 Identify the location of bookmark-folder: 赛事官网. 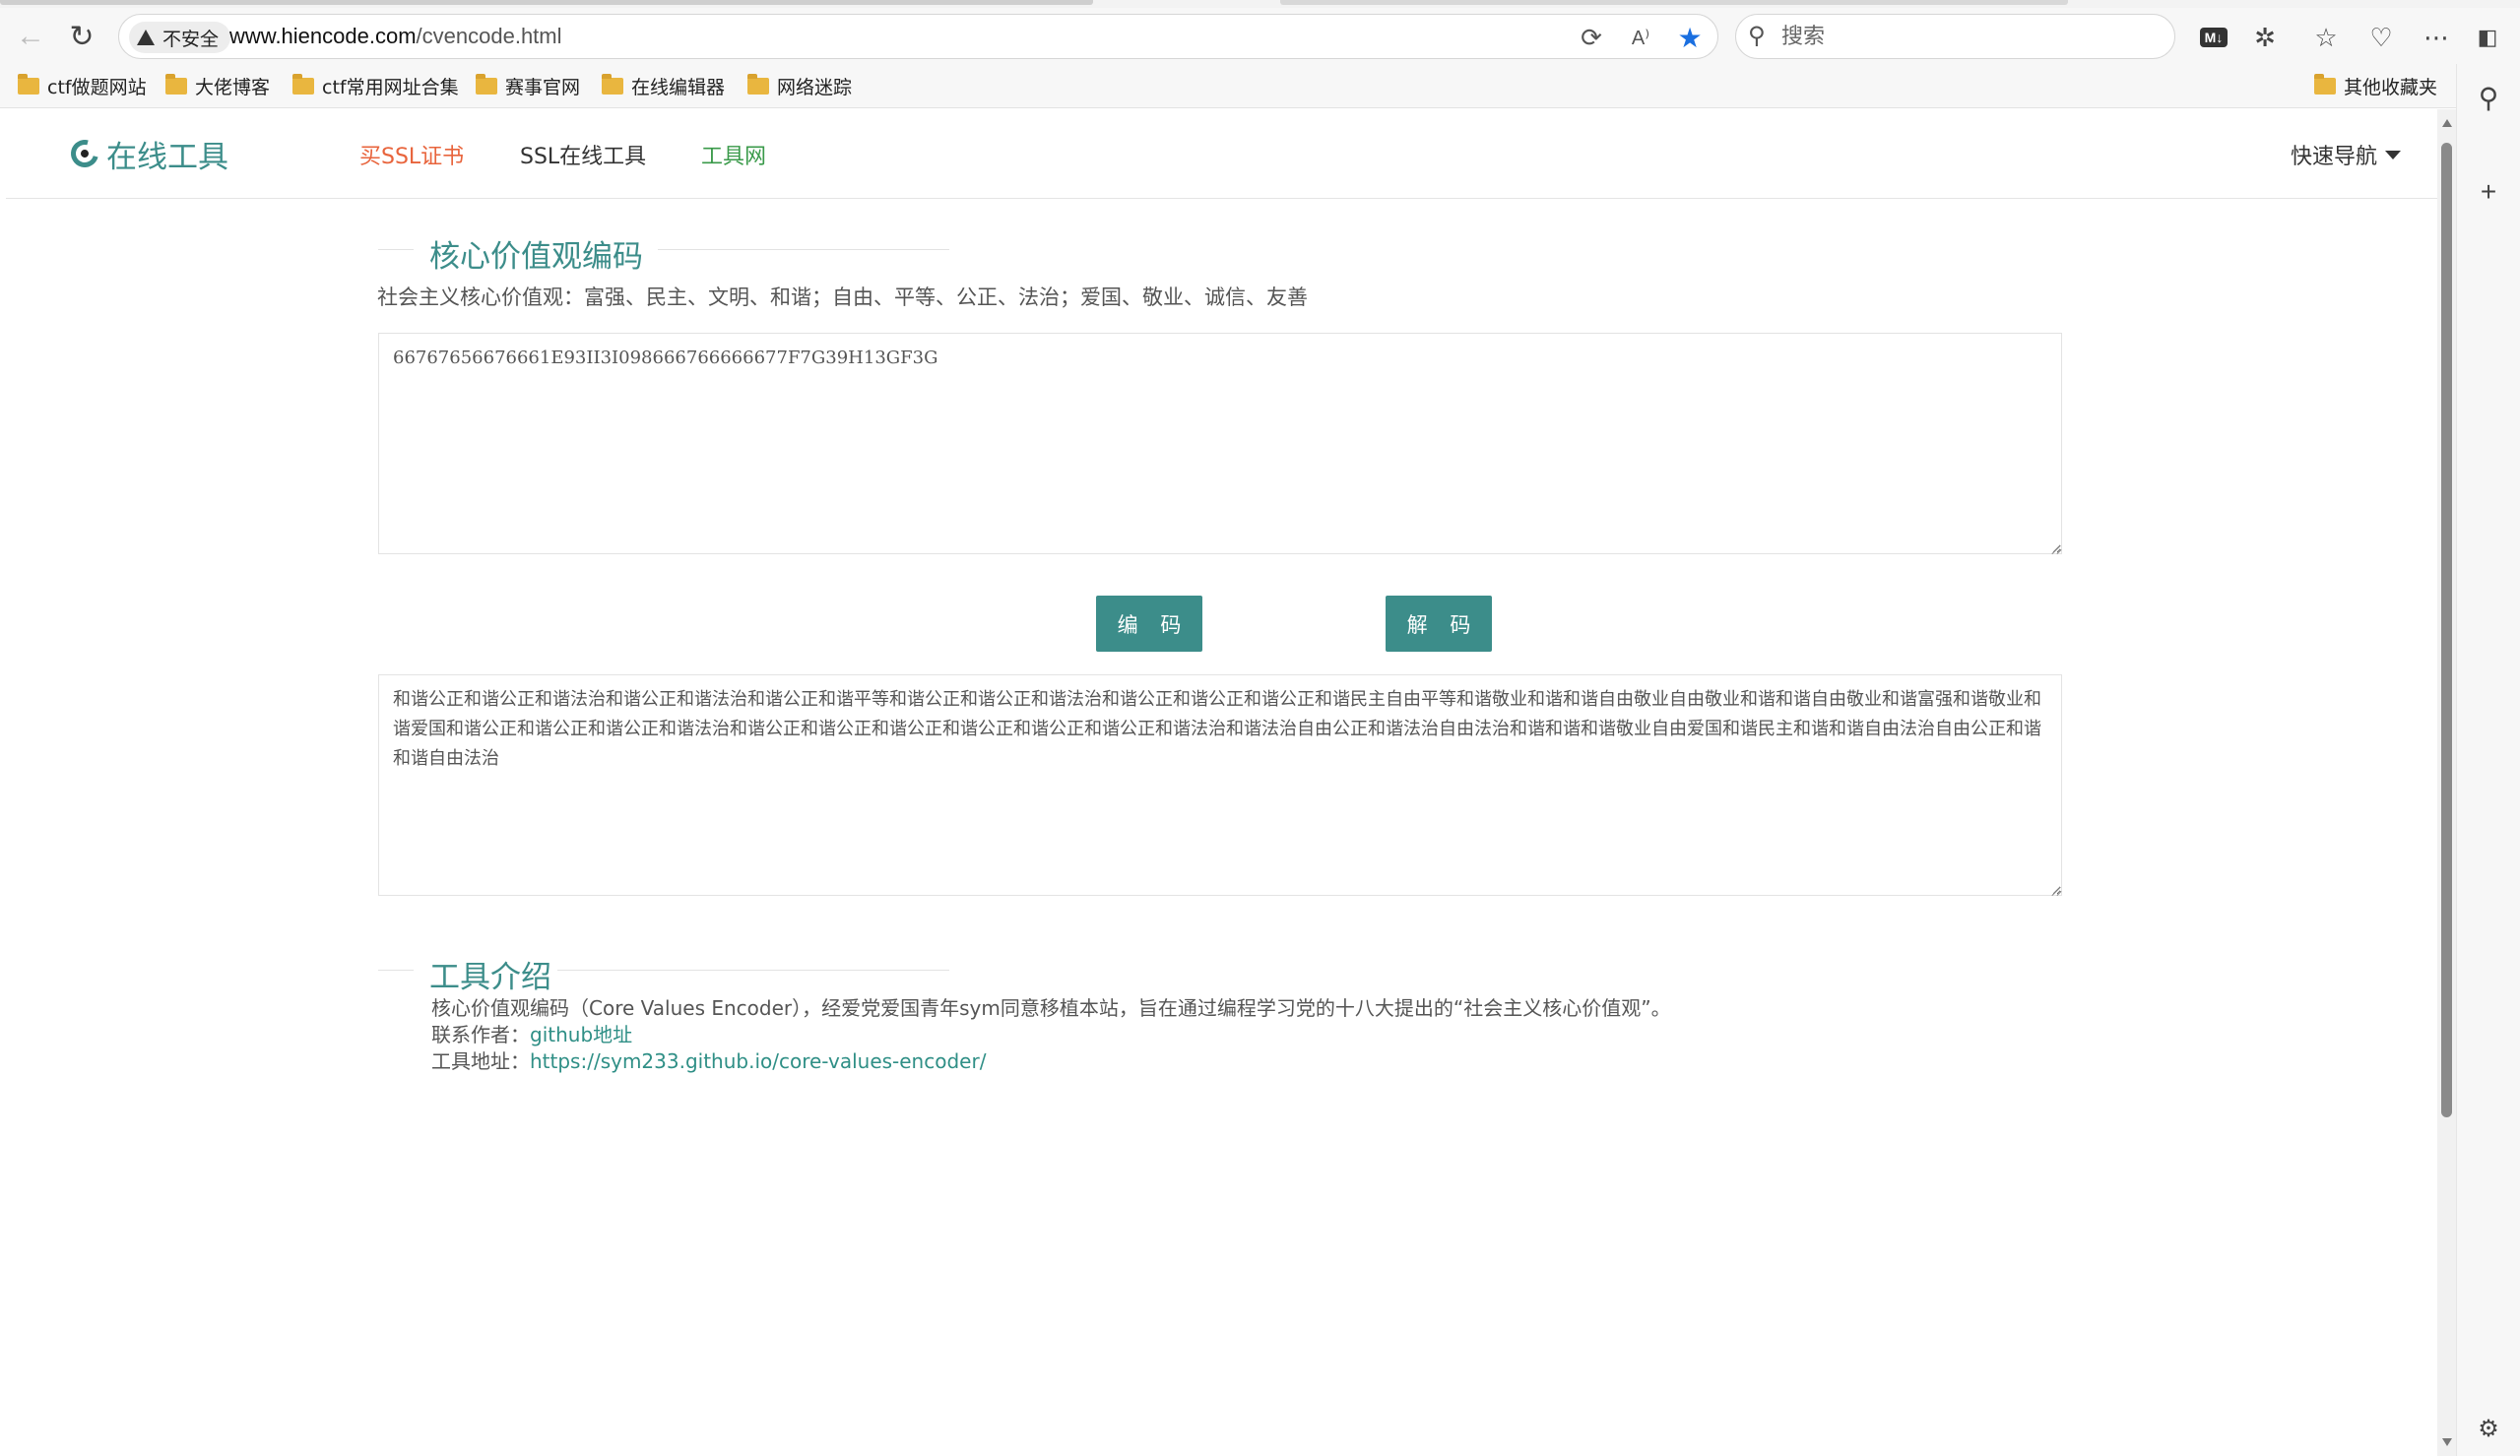
(528, 85).